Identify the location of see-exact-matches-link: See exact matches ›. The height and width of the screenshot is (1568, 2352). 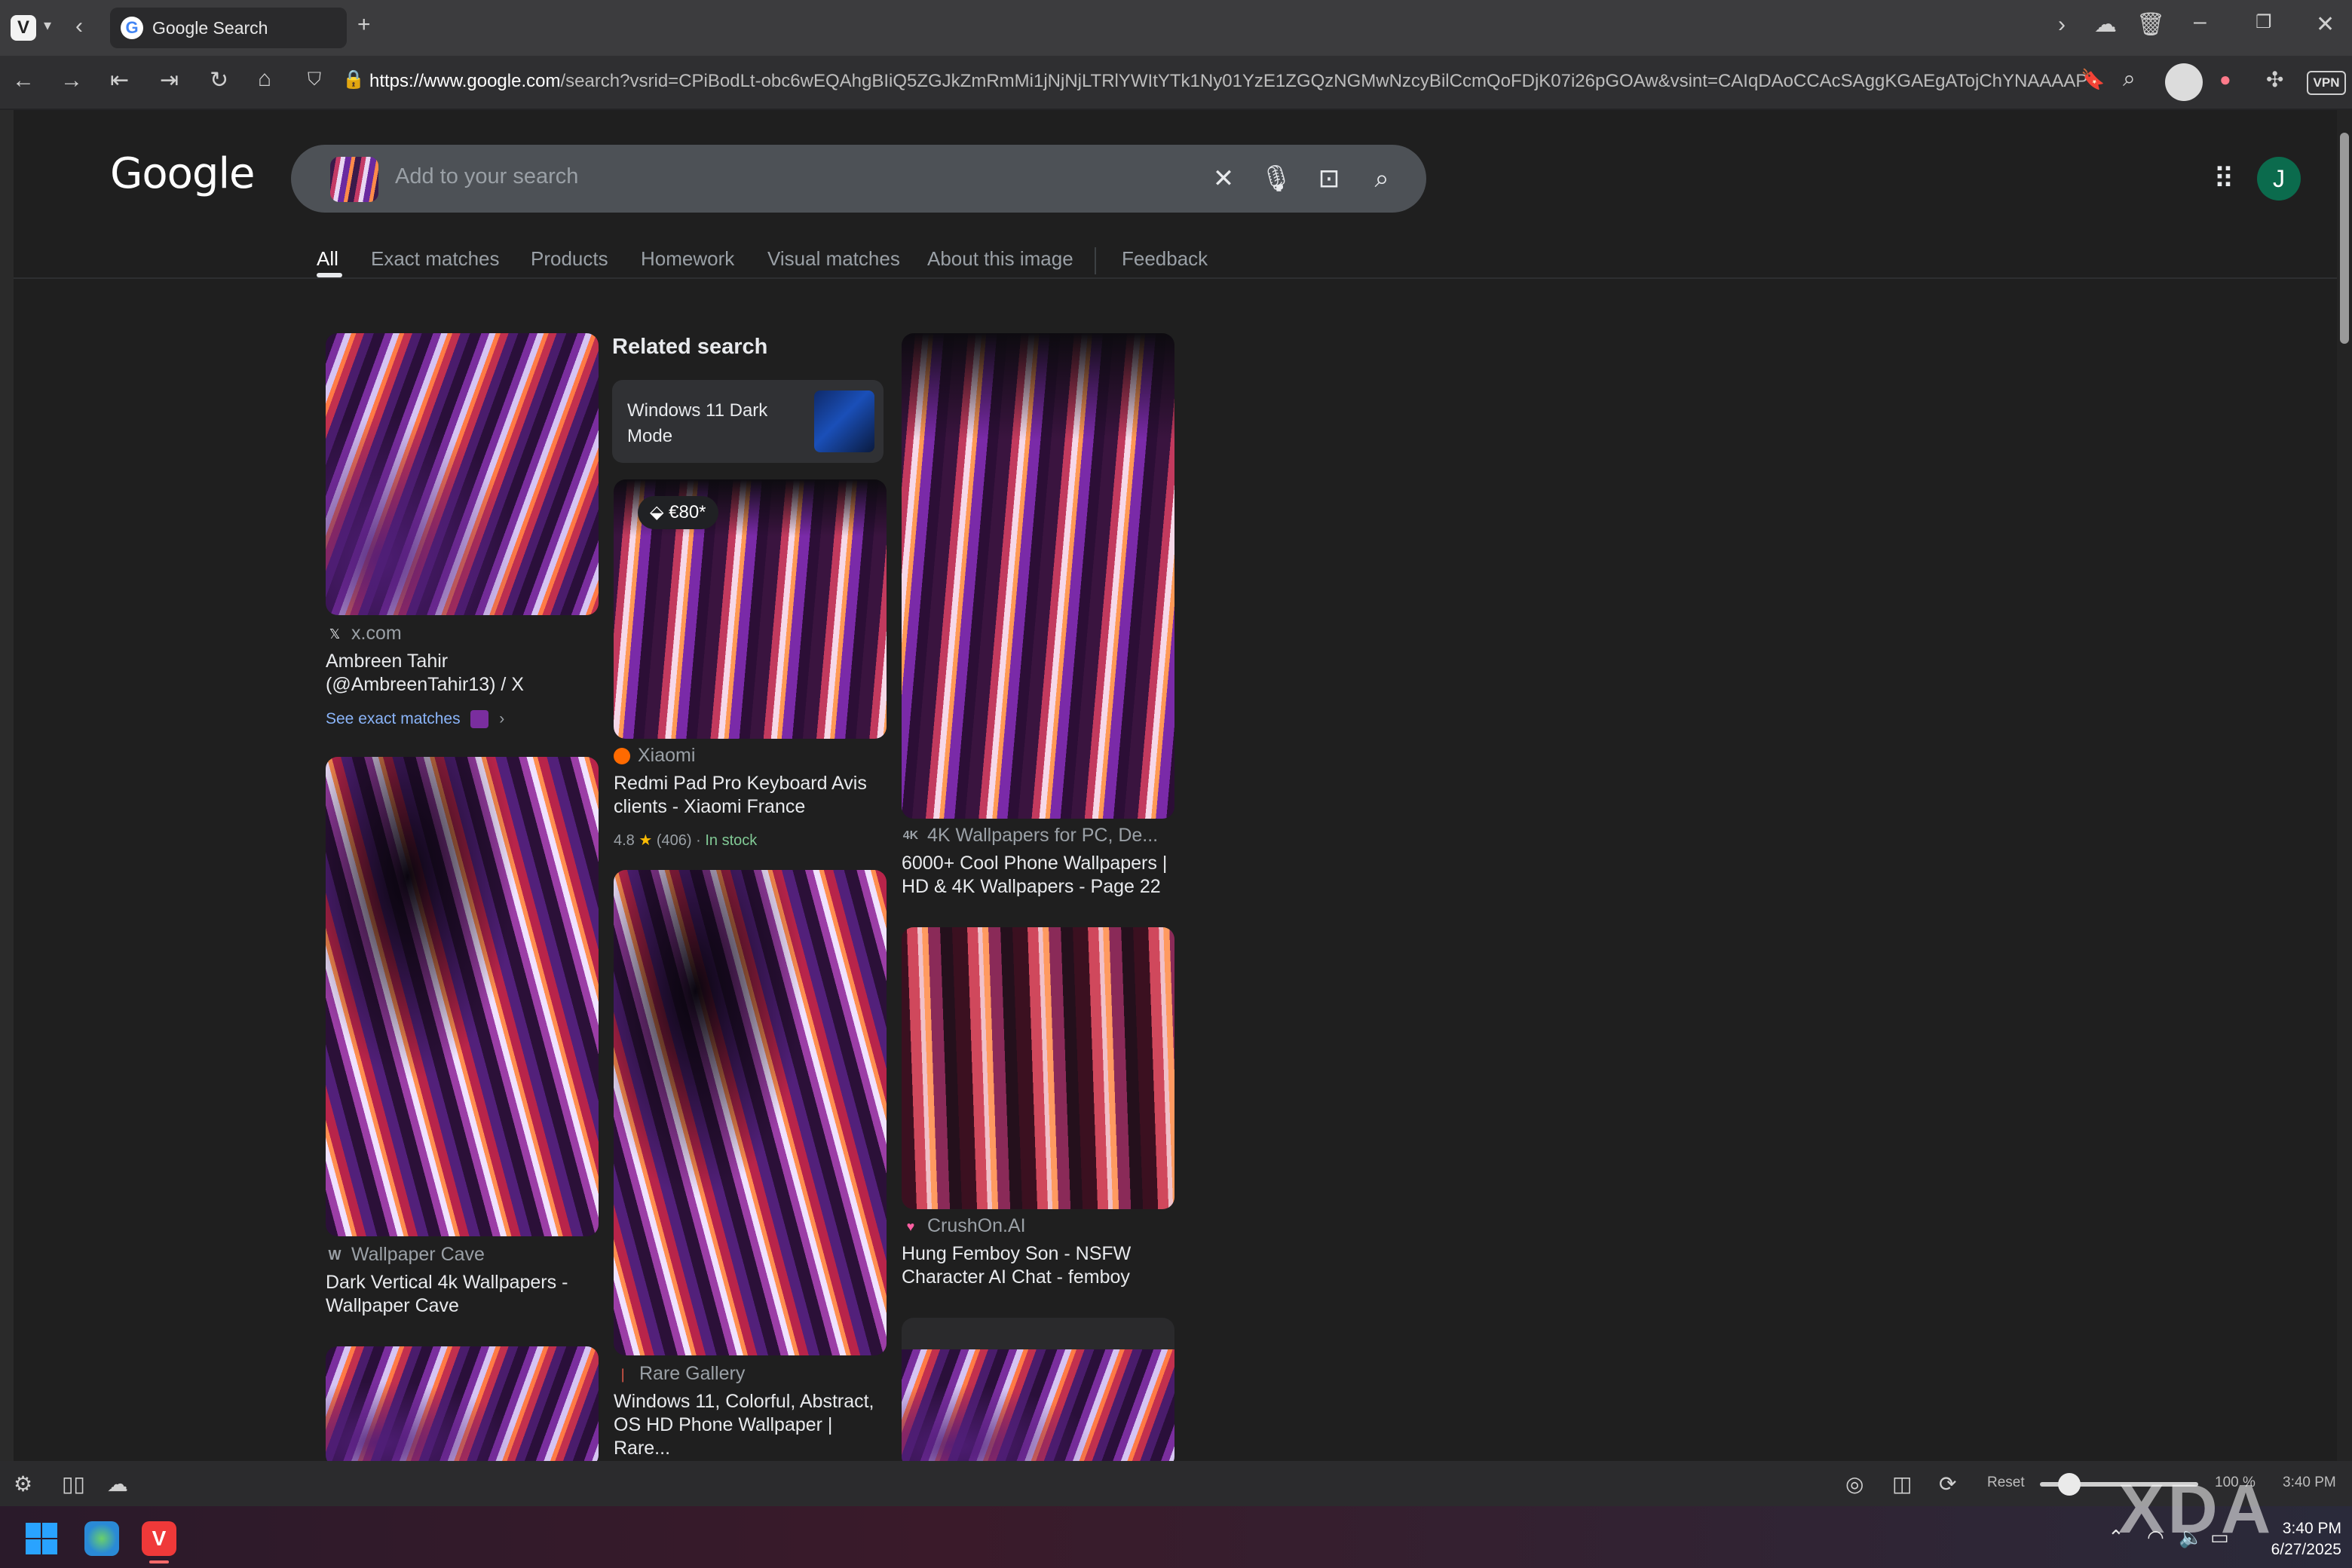
(415, 719).